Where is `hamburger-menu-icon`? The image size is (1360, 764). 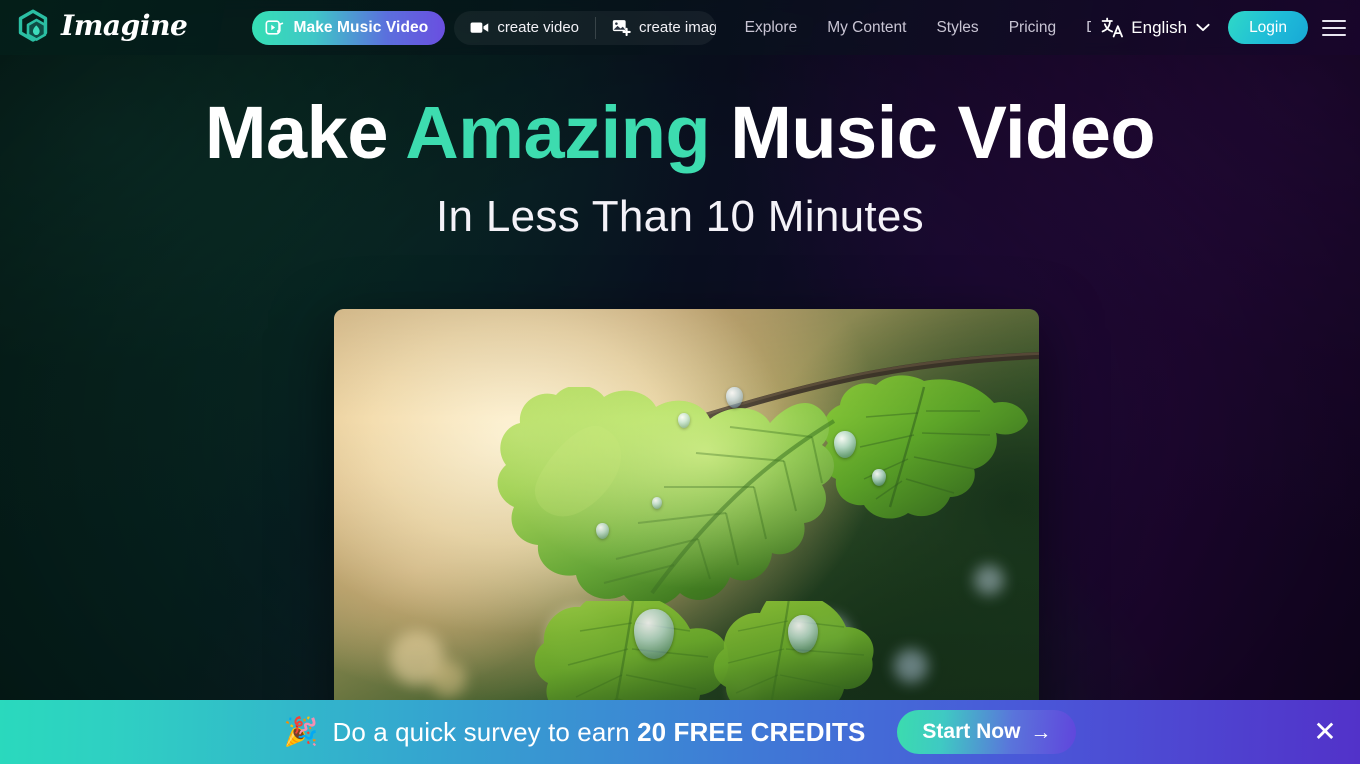 hamburger-menu-icon is located at coordinates (1335, 28).